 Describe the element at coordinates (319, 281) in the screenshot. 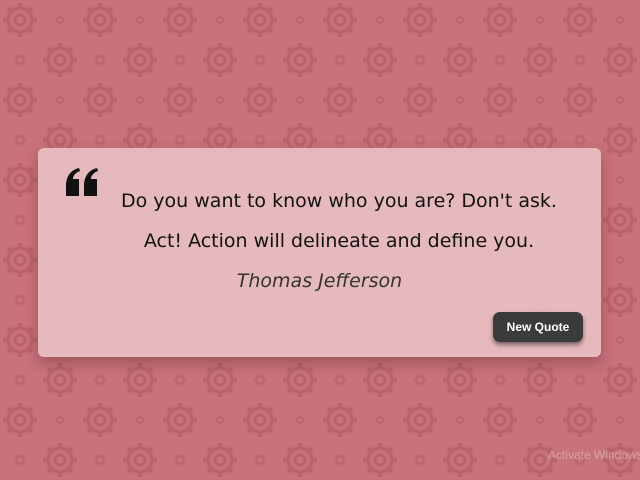

I see `quote-author: Thomas Jefferson` at that location.